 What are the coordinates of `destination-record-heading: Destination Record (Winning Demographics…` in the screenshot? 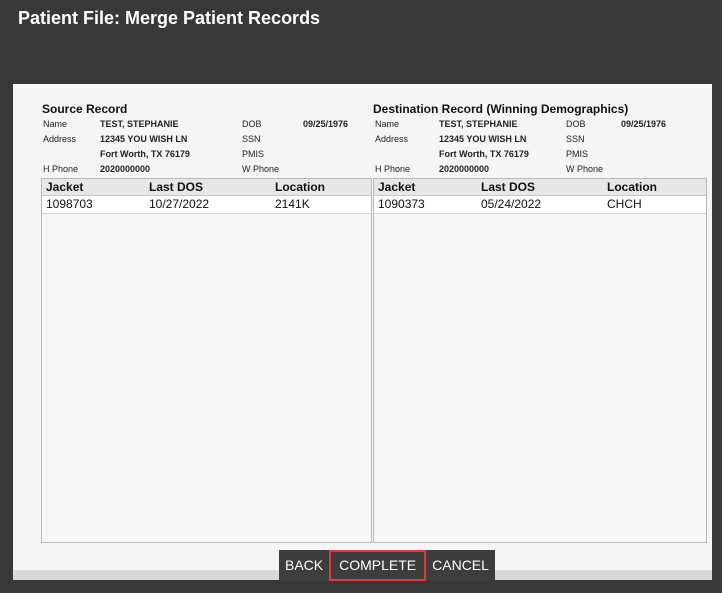 It's located at (501, 109).